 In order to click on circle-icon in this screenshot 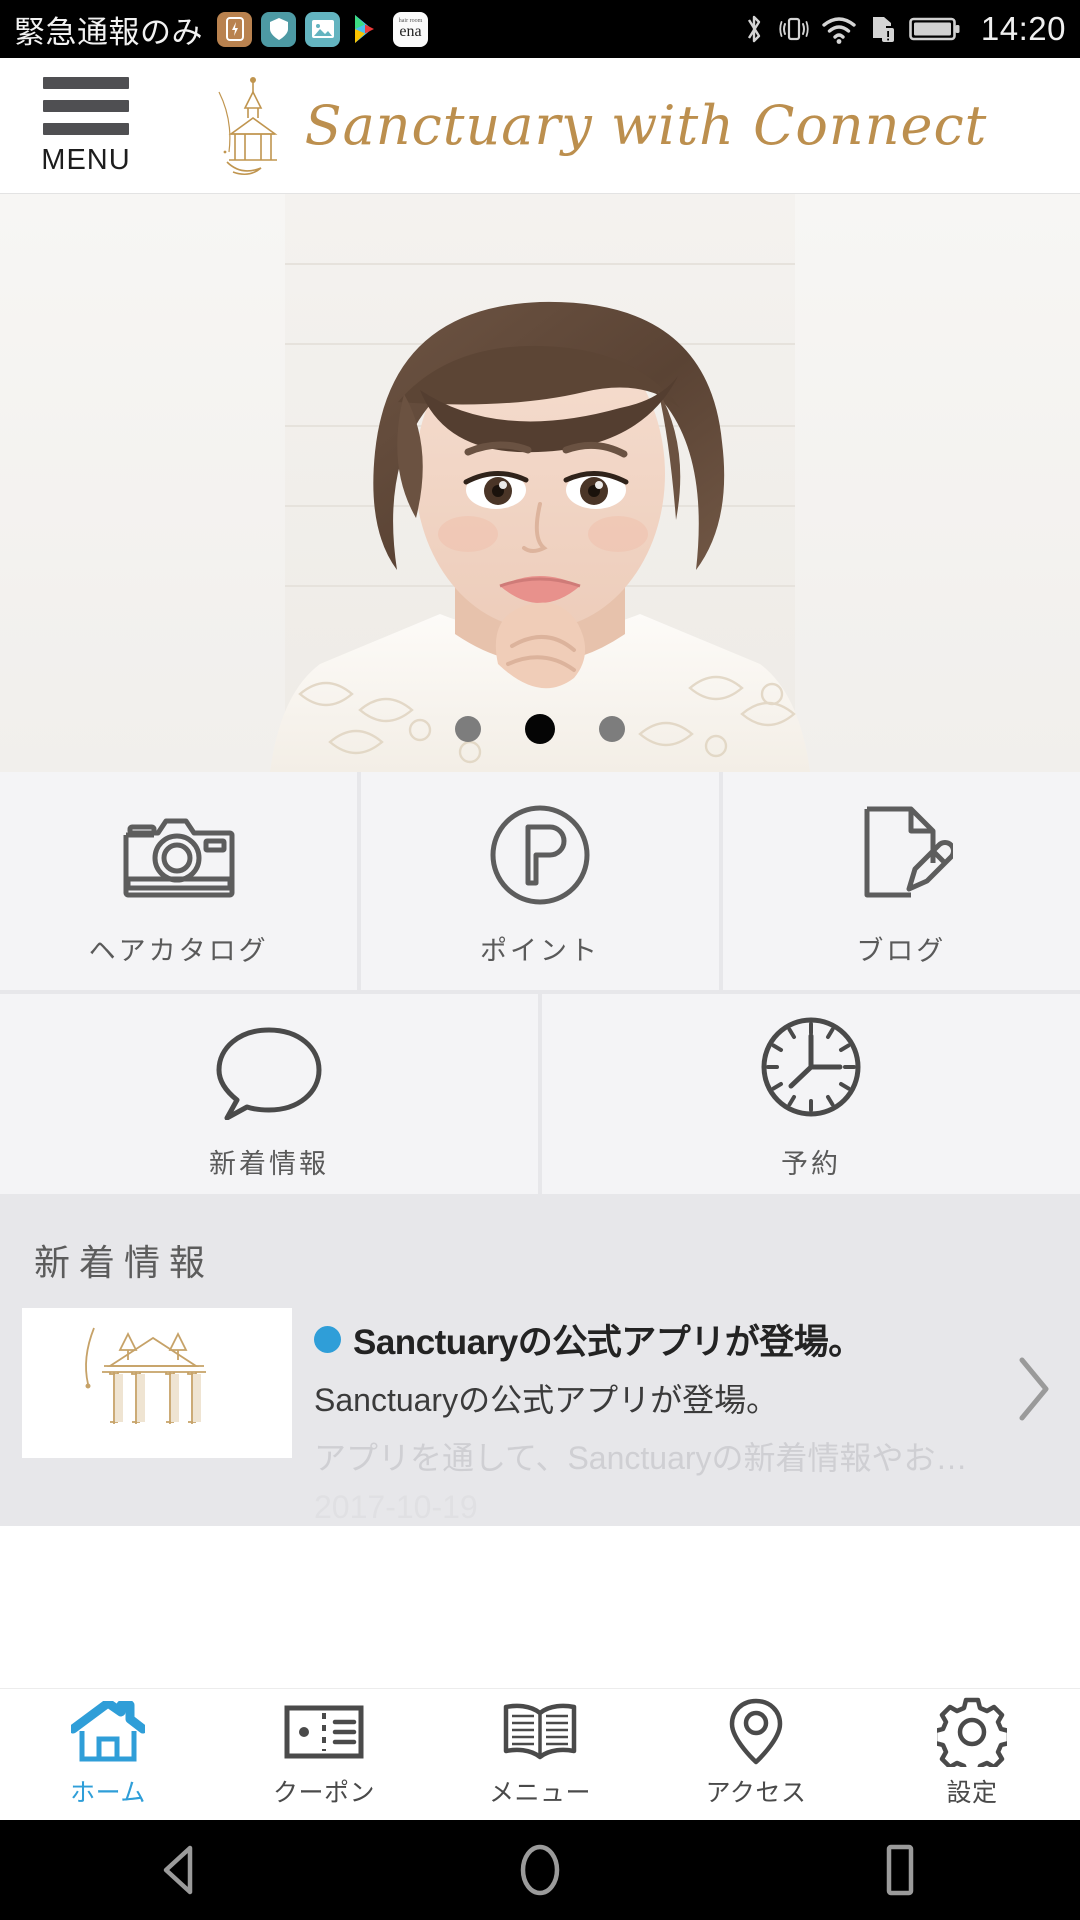, I will do `click(540, 1870)`.